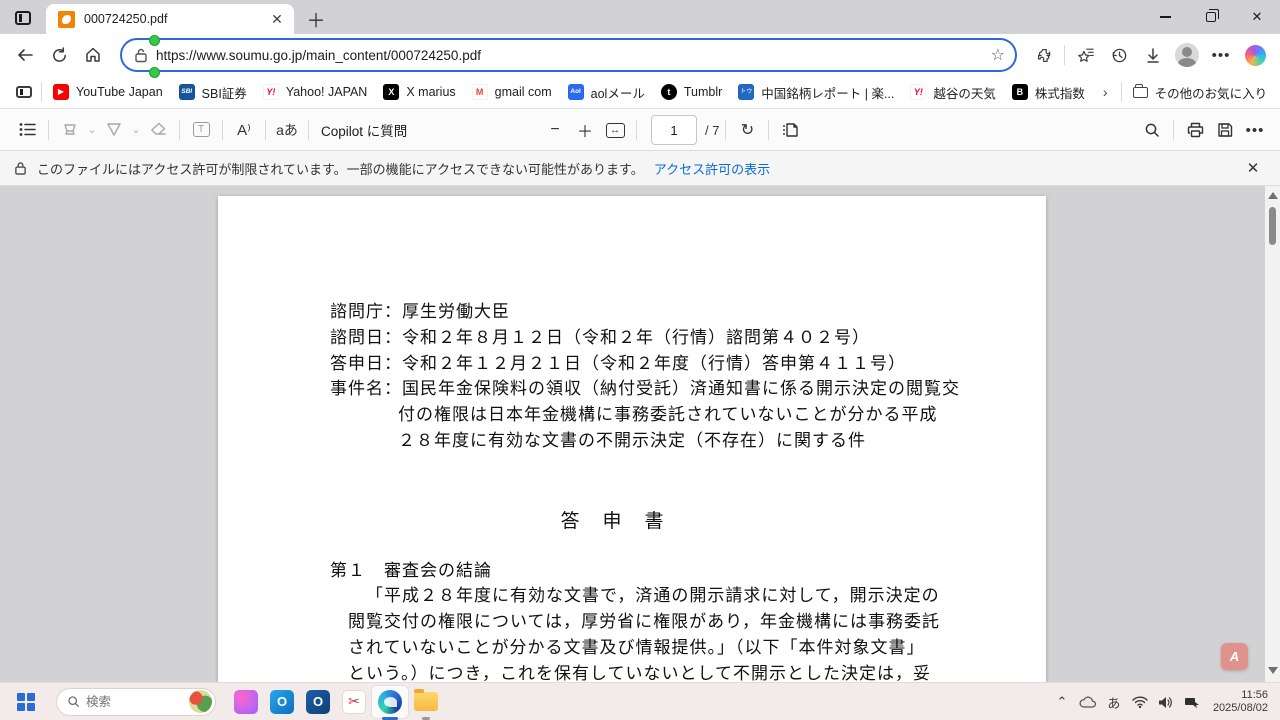 The image size is (1280, 720). I want to click on highlight-dropdown-chevron-icon: ⌄, so click(92, 129).